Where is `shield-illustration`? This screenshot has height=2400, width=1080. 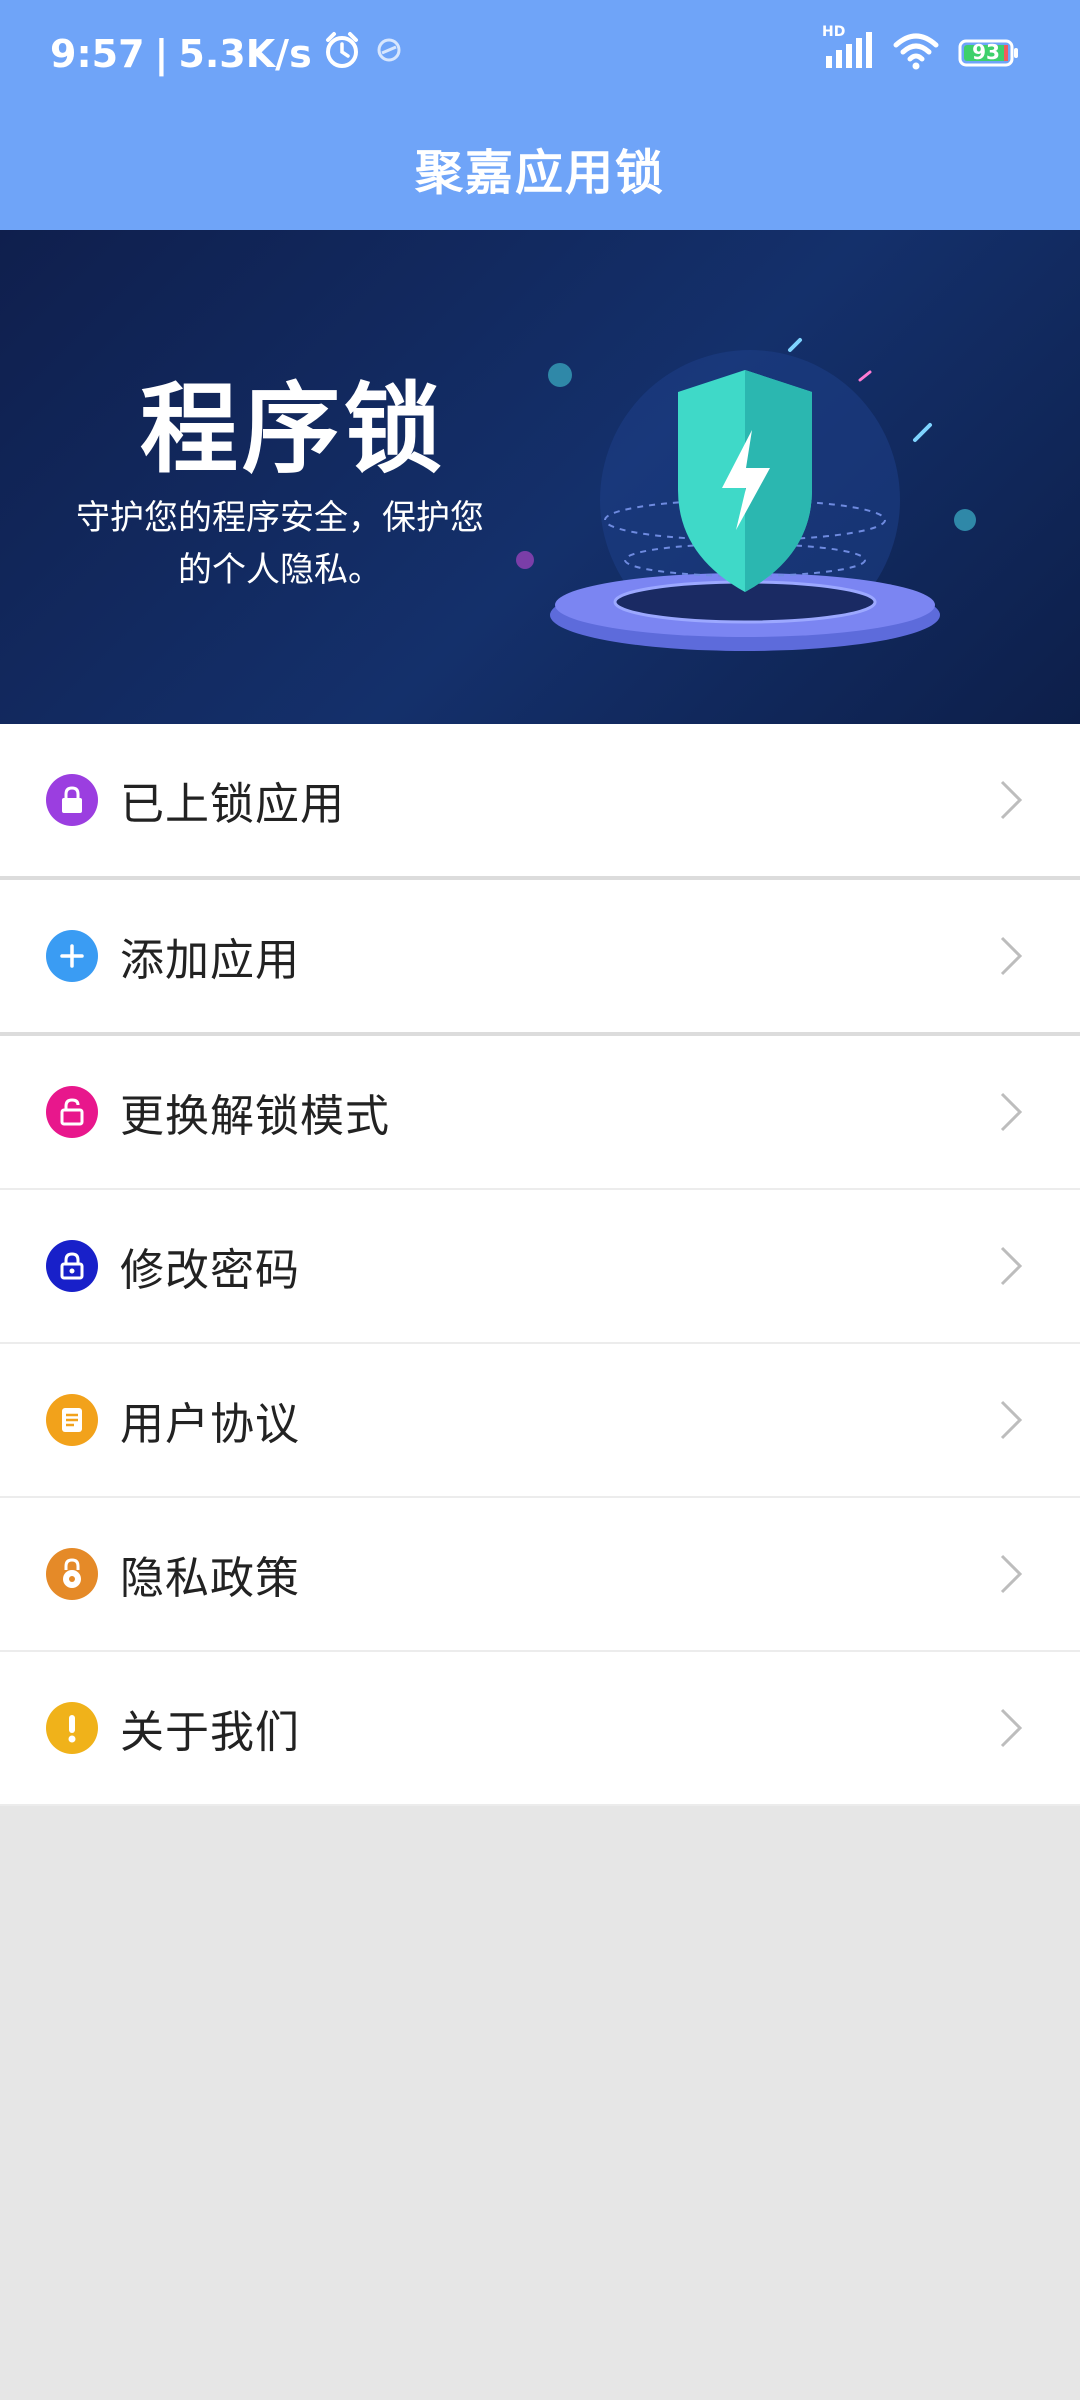 shield-illustration is located at coordinates (746, 494).